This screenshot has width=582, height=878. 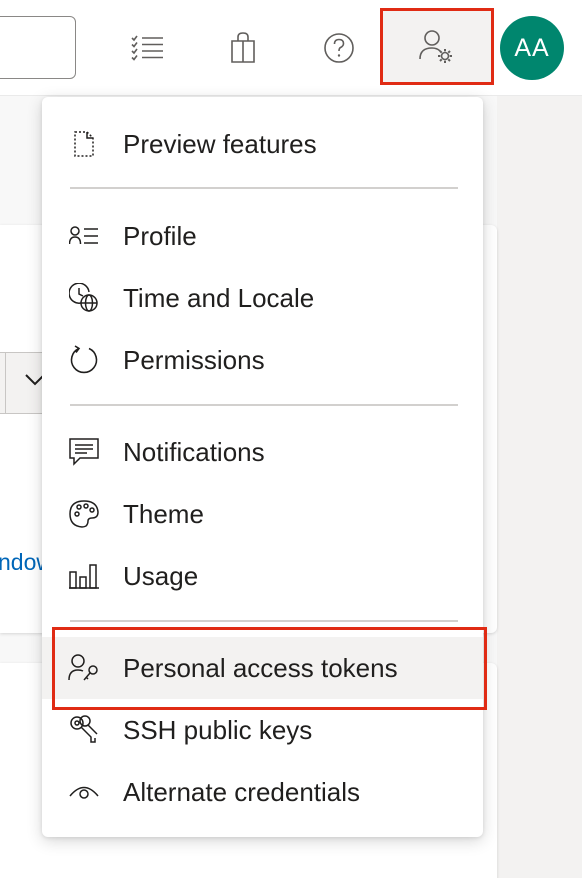 What do you see at coordinates (38, 47) in the screenshot?
I see `search-input` at bounding box center [38, 47].